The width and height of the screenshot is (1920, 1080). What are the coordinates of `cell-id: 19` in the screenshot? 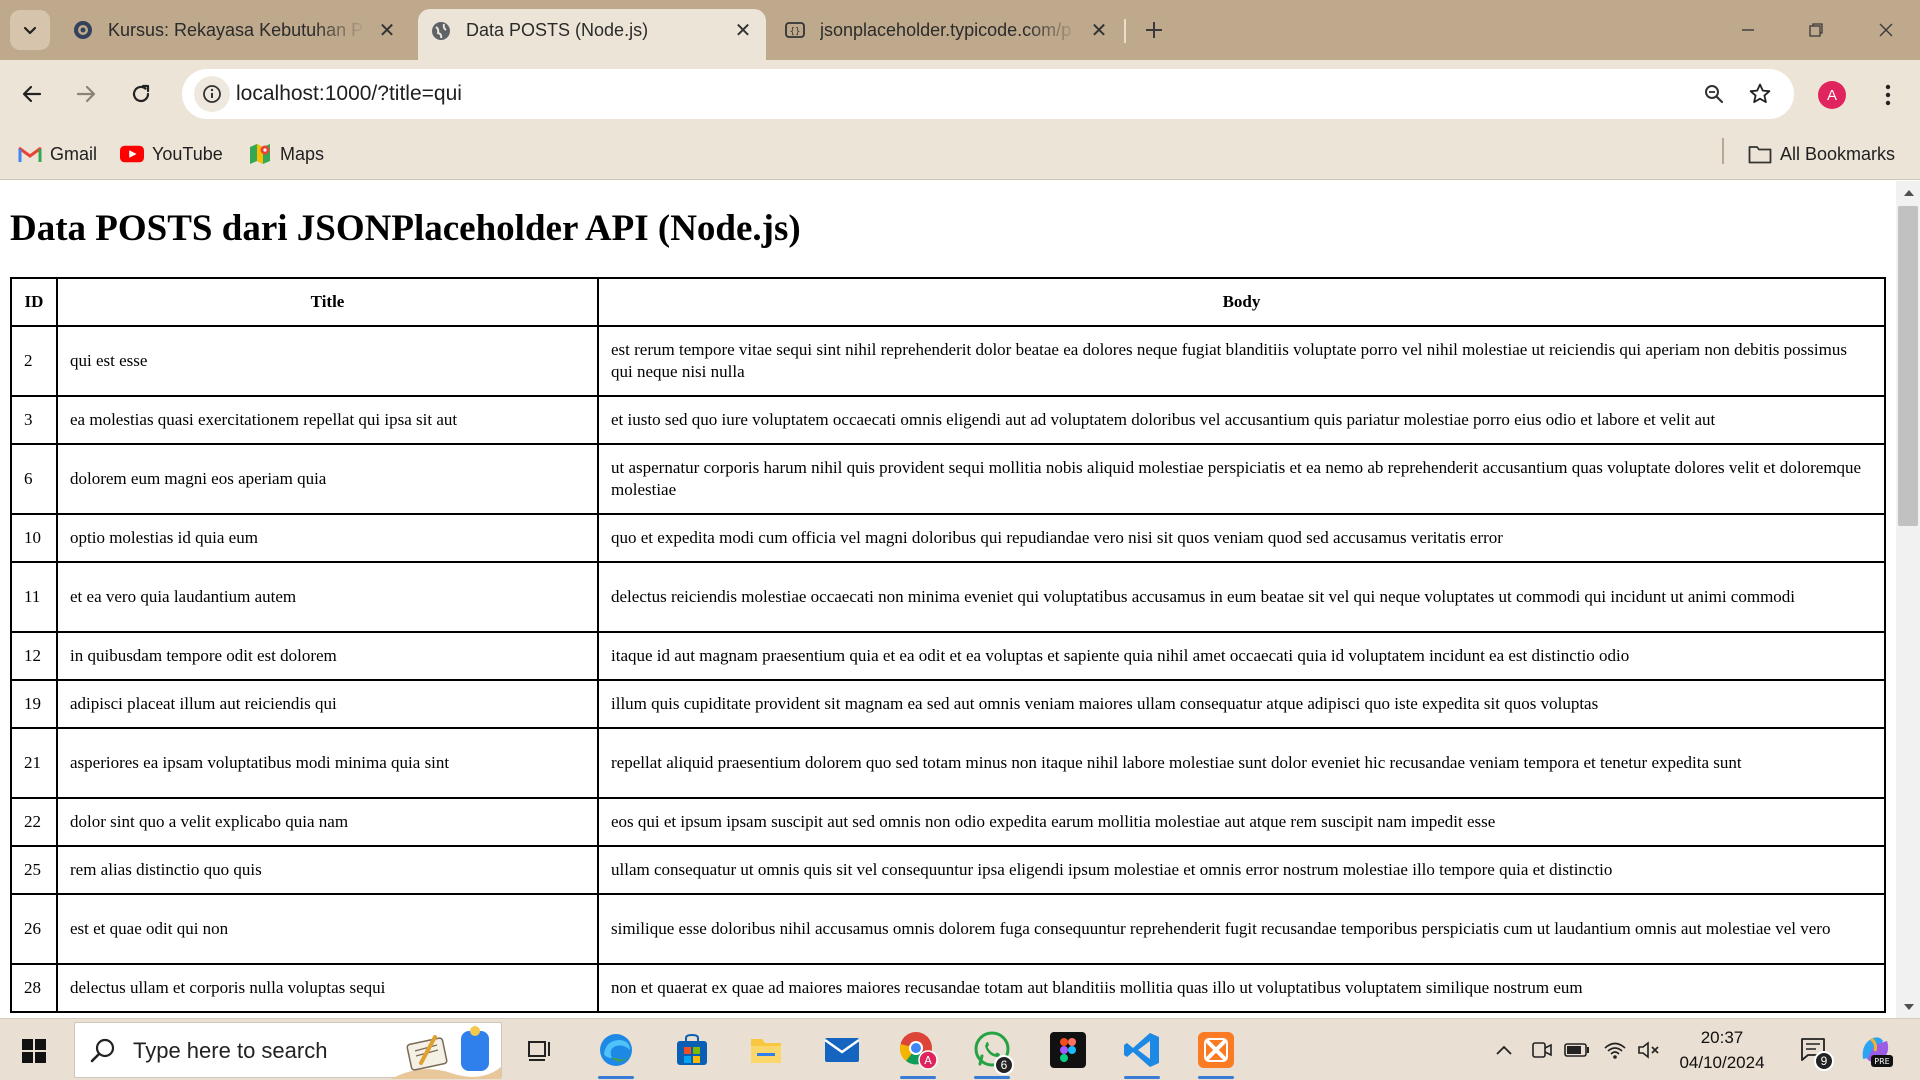 It's located at (34, 704).